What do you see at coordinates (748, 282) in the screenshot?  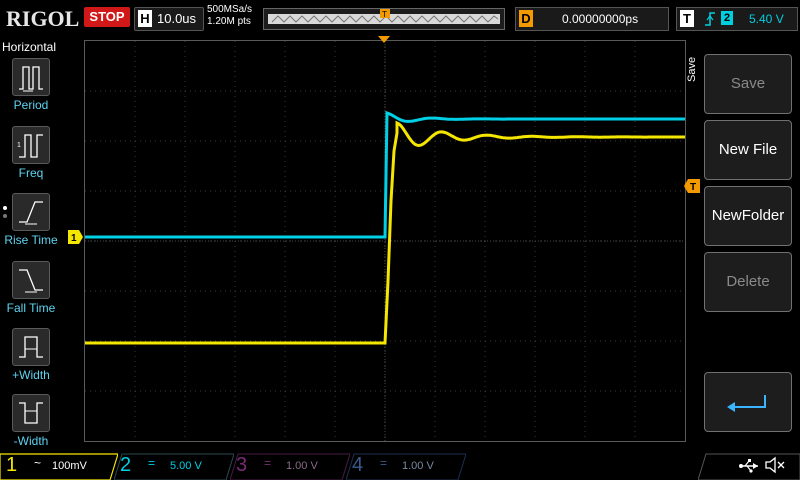 I see `delete-button: Delete` at bounding box center [748, 282].